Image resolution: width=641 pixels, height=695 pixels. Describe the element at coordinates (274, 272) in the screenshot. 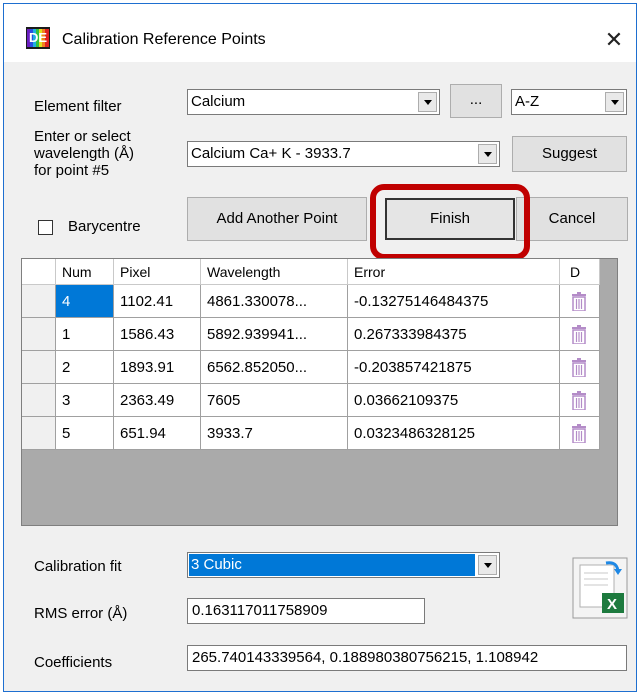

I see `header-wavelength: Wavelength` at that location.